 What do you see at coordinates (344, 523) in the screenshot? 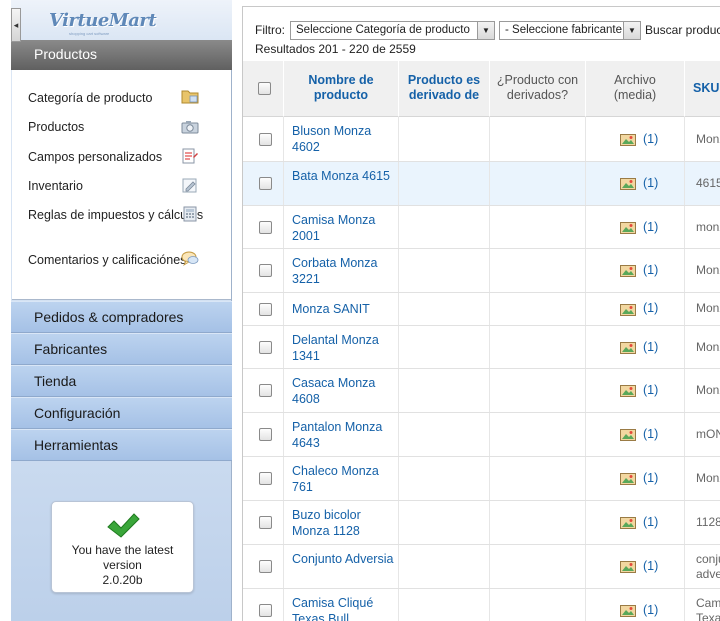
I see `product-name-link: Buzo bicolor Monza 1128` at bounding box center [344, 523].